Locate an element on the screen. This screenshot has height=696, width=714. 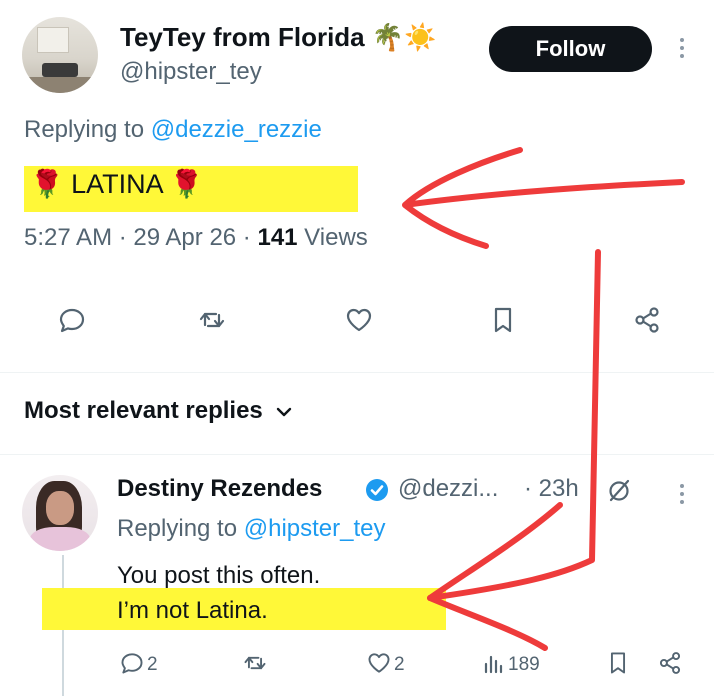
verified-badge-icon is located at coordinates (377, 490).